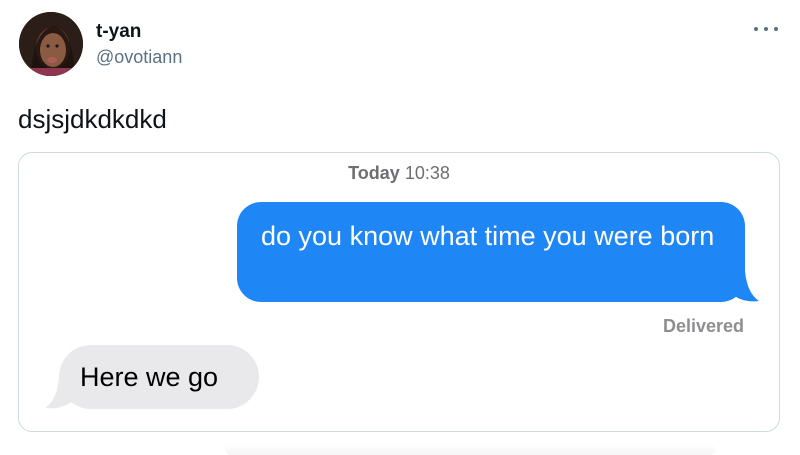  I want to click on delivery-status: Delivered, so click(703, 326).